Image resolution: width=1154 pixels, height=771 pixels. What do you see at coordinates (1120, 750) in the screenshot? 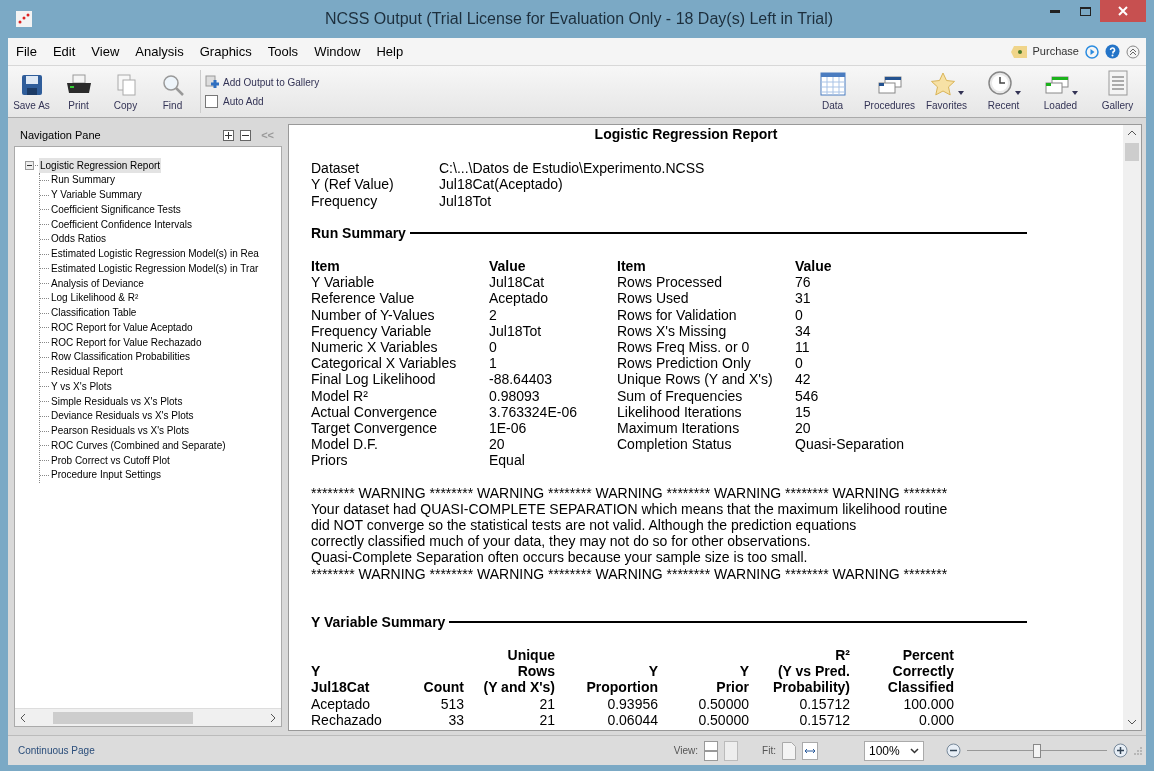
I see `zoom-in-icon` at bounding box center [1120, 750].